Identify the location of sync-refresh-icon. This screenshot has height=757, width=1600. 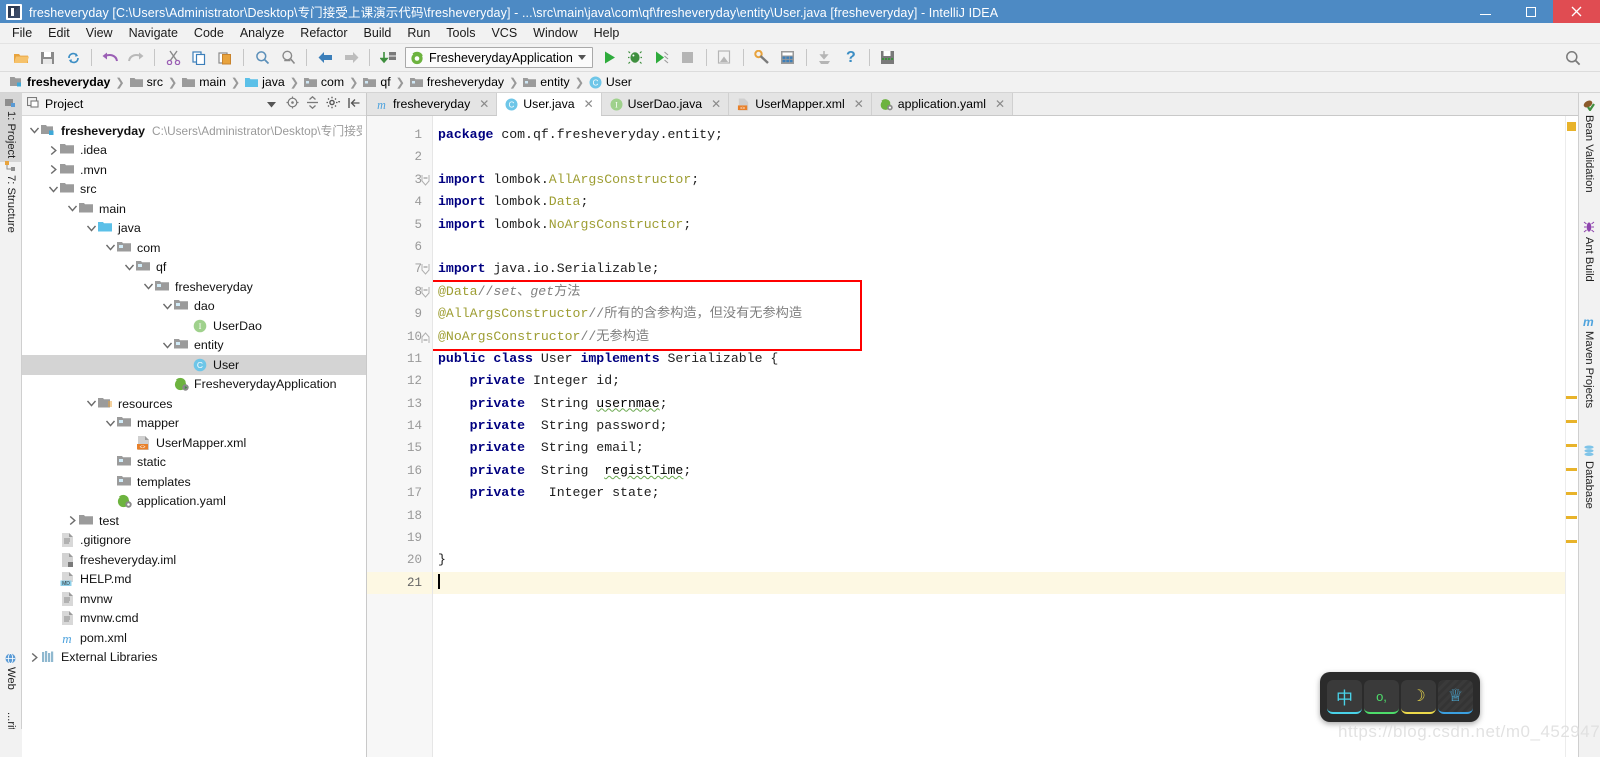
(73, 58).